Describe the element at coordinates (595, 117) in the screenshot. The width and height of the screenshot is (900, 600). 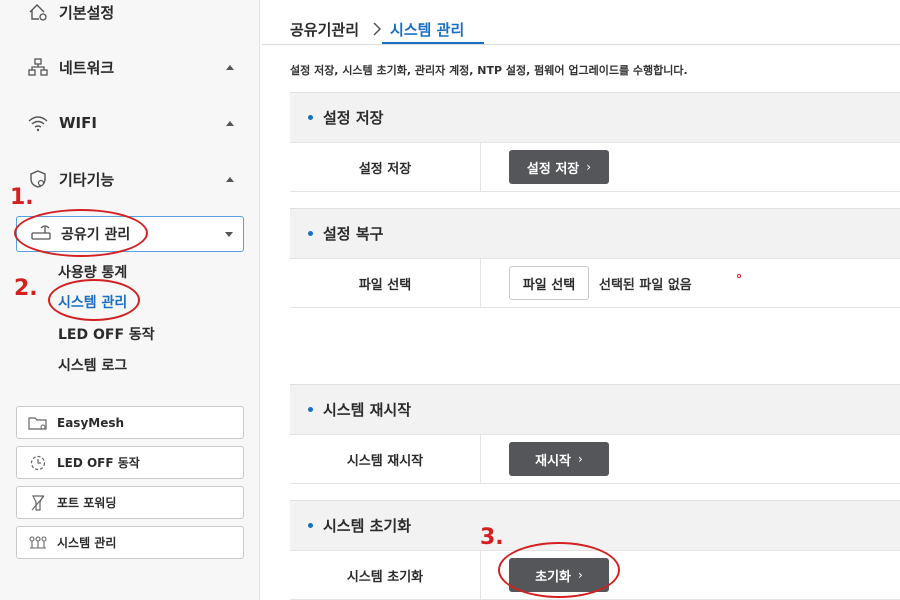
I see `section-header-save: 설정 저장` at that location.